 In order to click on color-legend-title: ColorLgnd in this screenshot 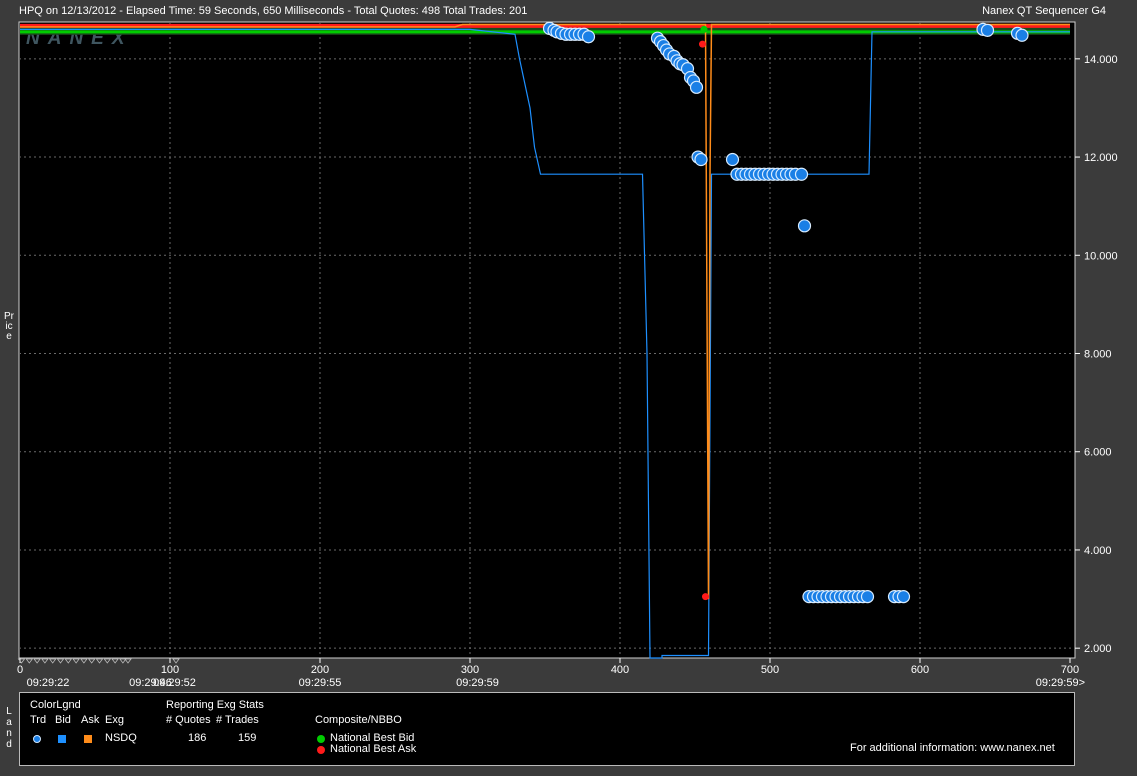, I will do `click(55, 705)`.